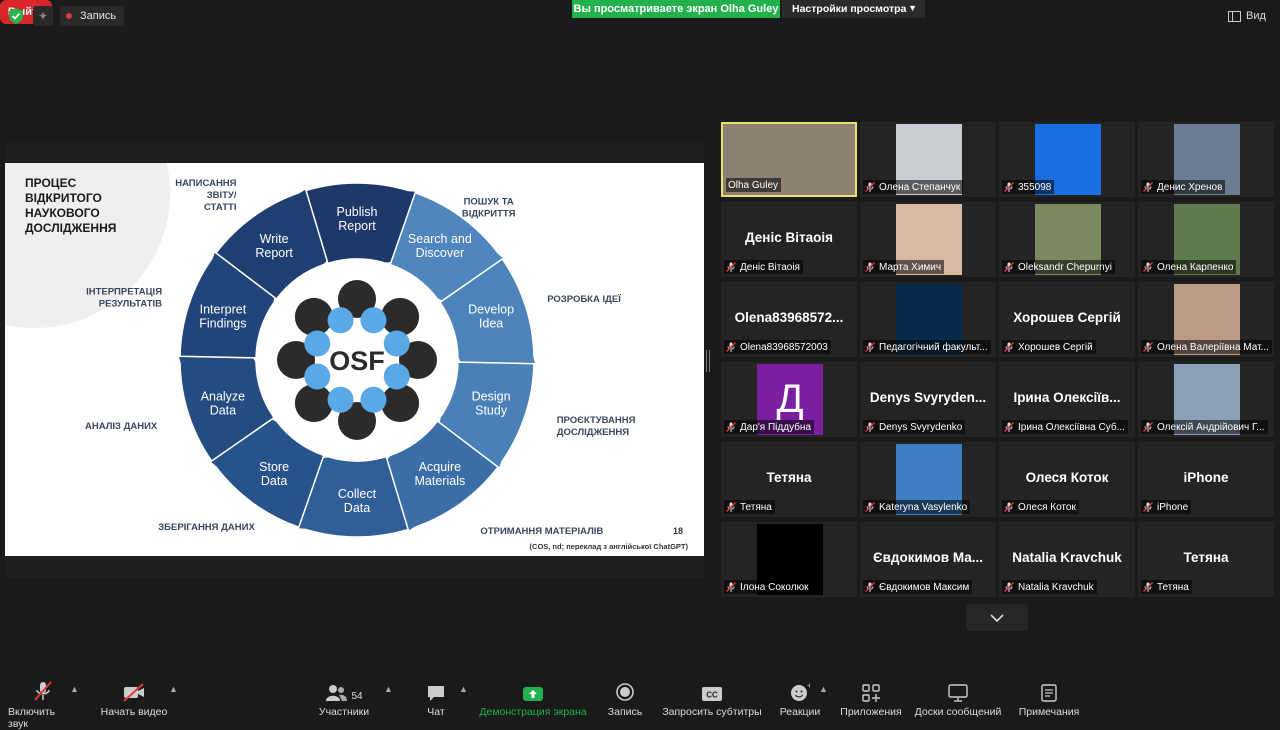 Image resolution: width=1280 pixels, height=730 pixels. I want to click on view-button: Вид, so click(1247, 16).